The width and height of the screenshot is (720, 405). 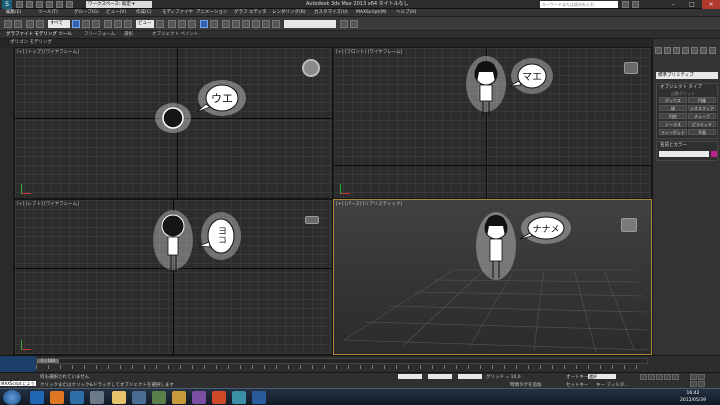 I want to click on tab-freeform: フリーフォーム, so click(x=99, y=35).